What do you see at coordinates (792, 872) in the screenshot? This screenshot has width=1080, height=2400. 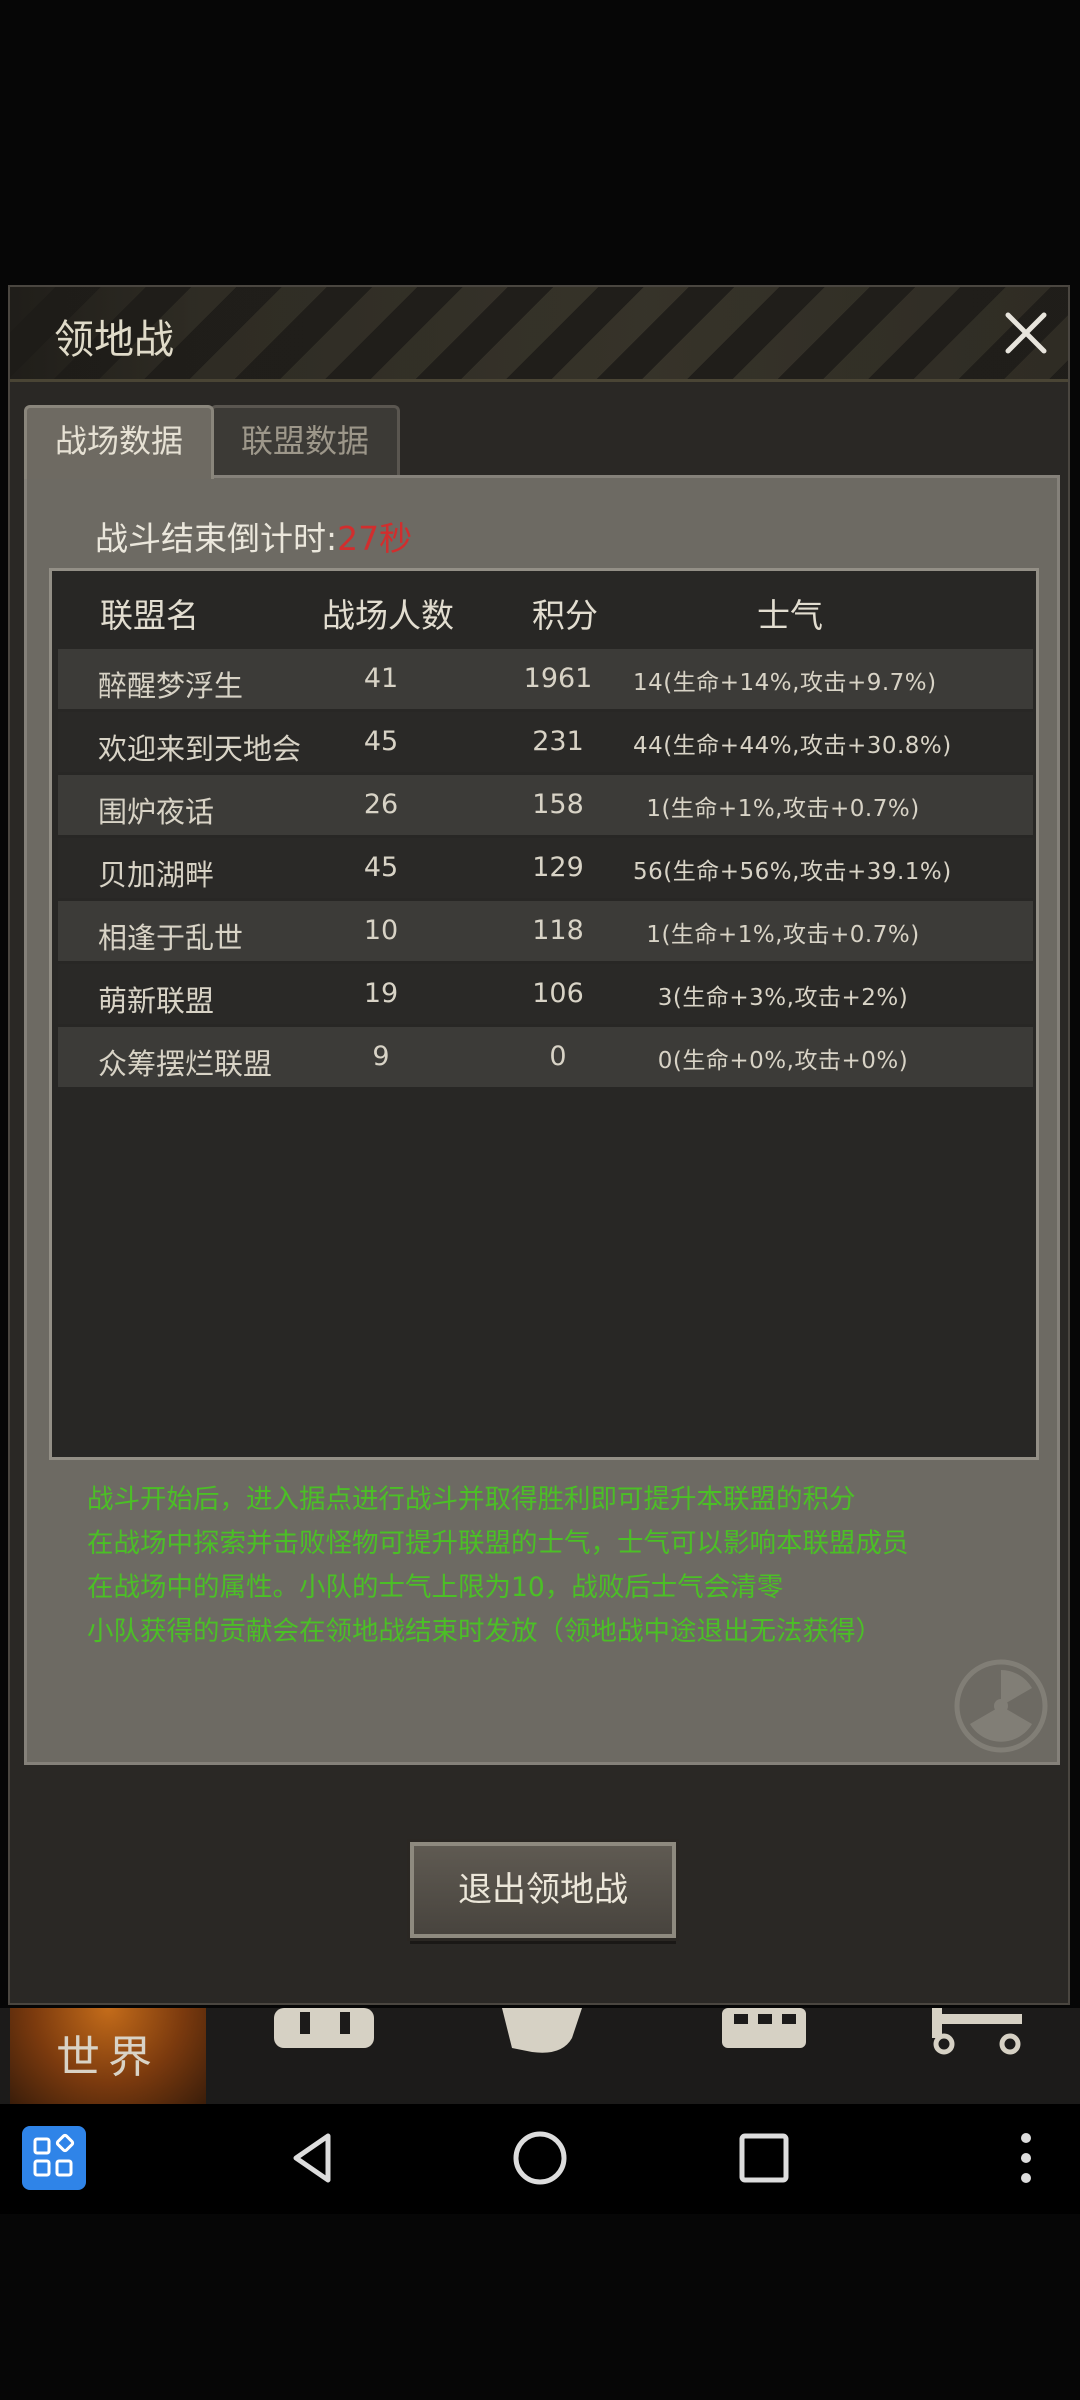 I see `alliance-morale: 56(生命+56%,攻击+39.1%)` at bounding box center [792, 872].